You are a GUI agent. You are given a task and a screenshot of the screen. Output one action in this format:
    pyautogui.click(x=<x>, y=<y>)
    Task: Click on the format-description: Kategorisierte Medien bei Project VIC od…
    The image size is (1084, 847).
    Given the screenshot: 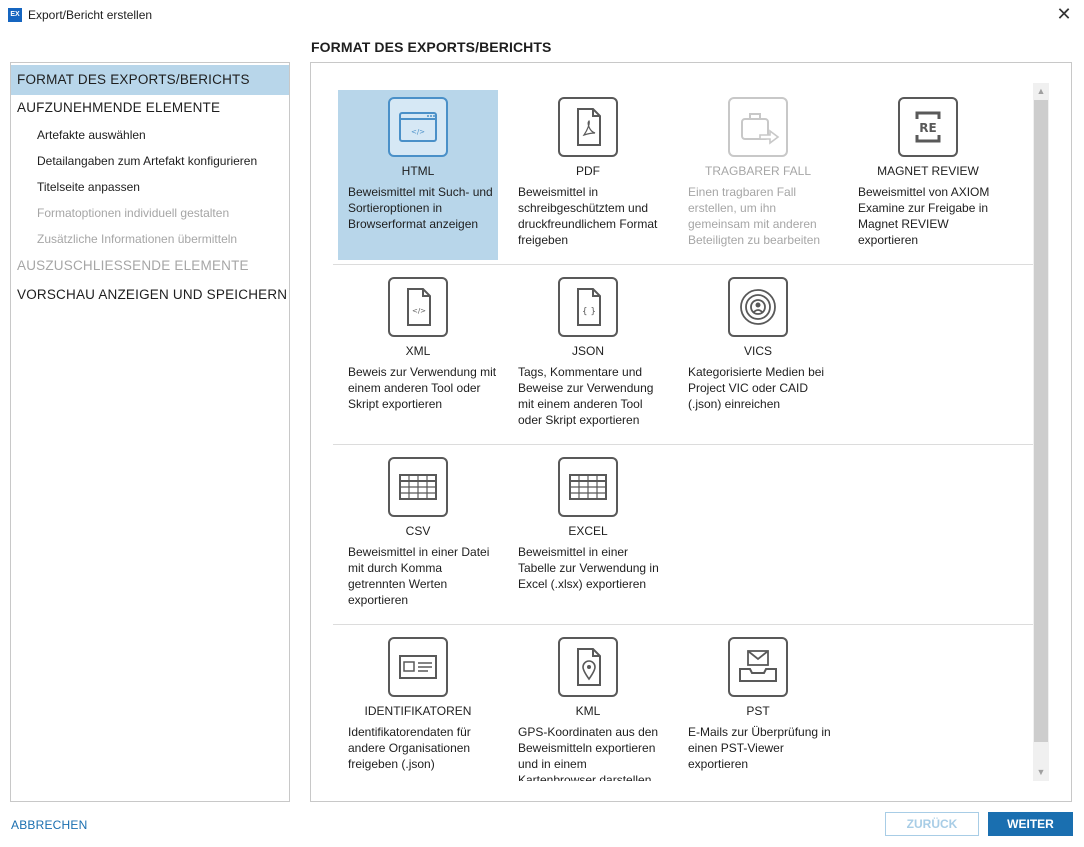 What is the action you would take?
    pyautogui.click(x=756, y=388)
    